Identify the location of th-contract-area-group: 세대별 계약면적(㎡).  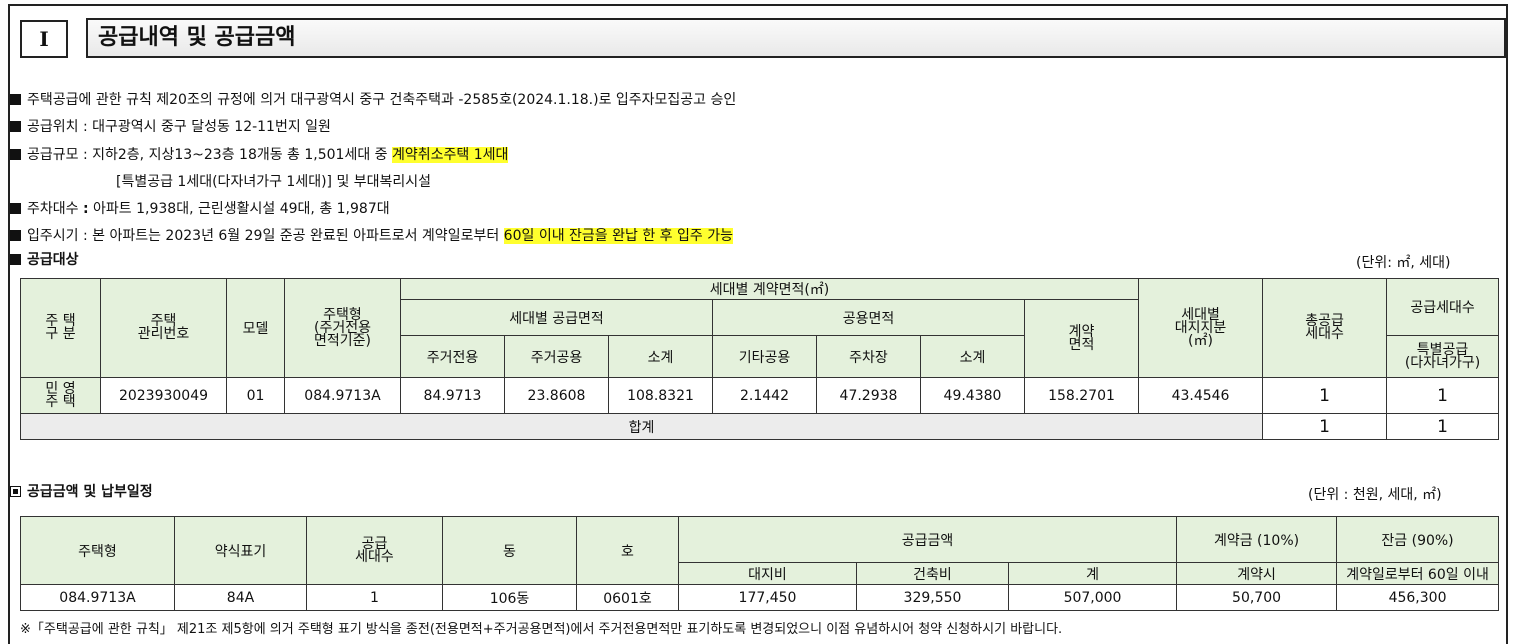
(769, 289).